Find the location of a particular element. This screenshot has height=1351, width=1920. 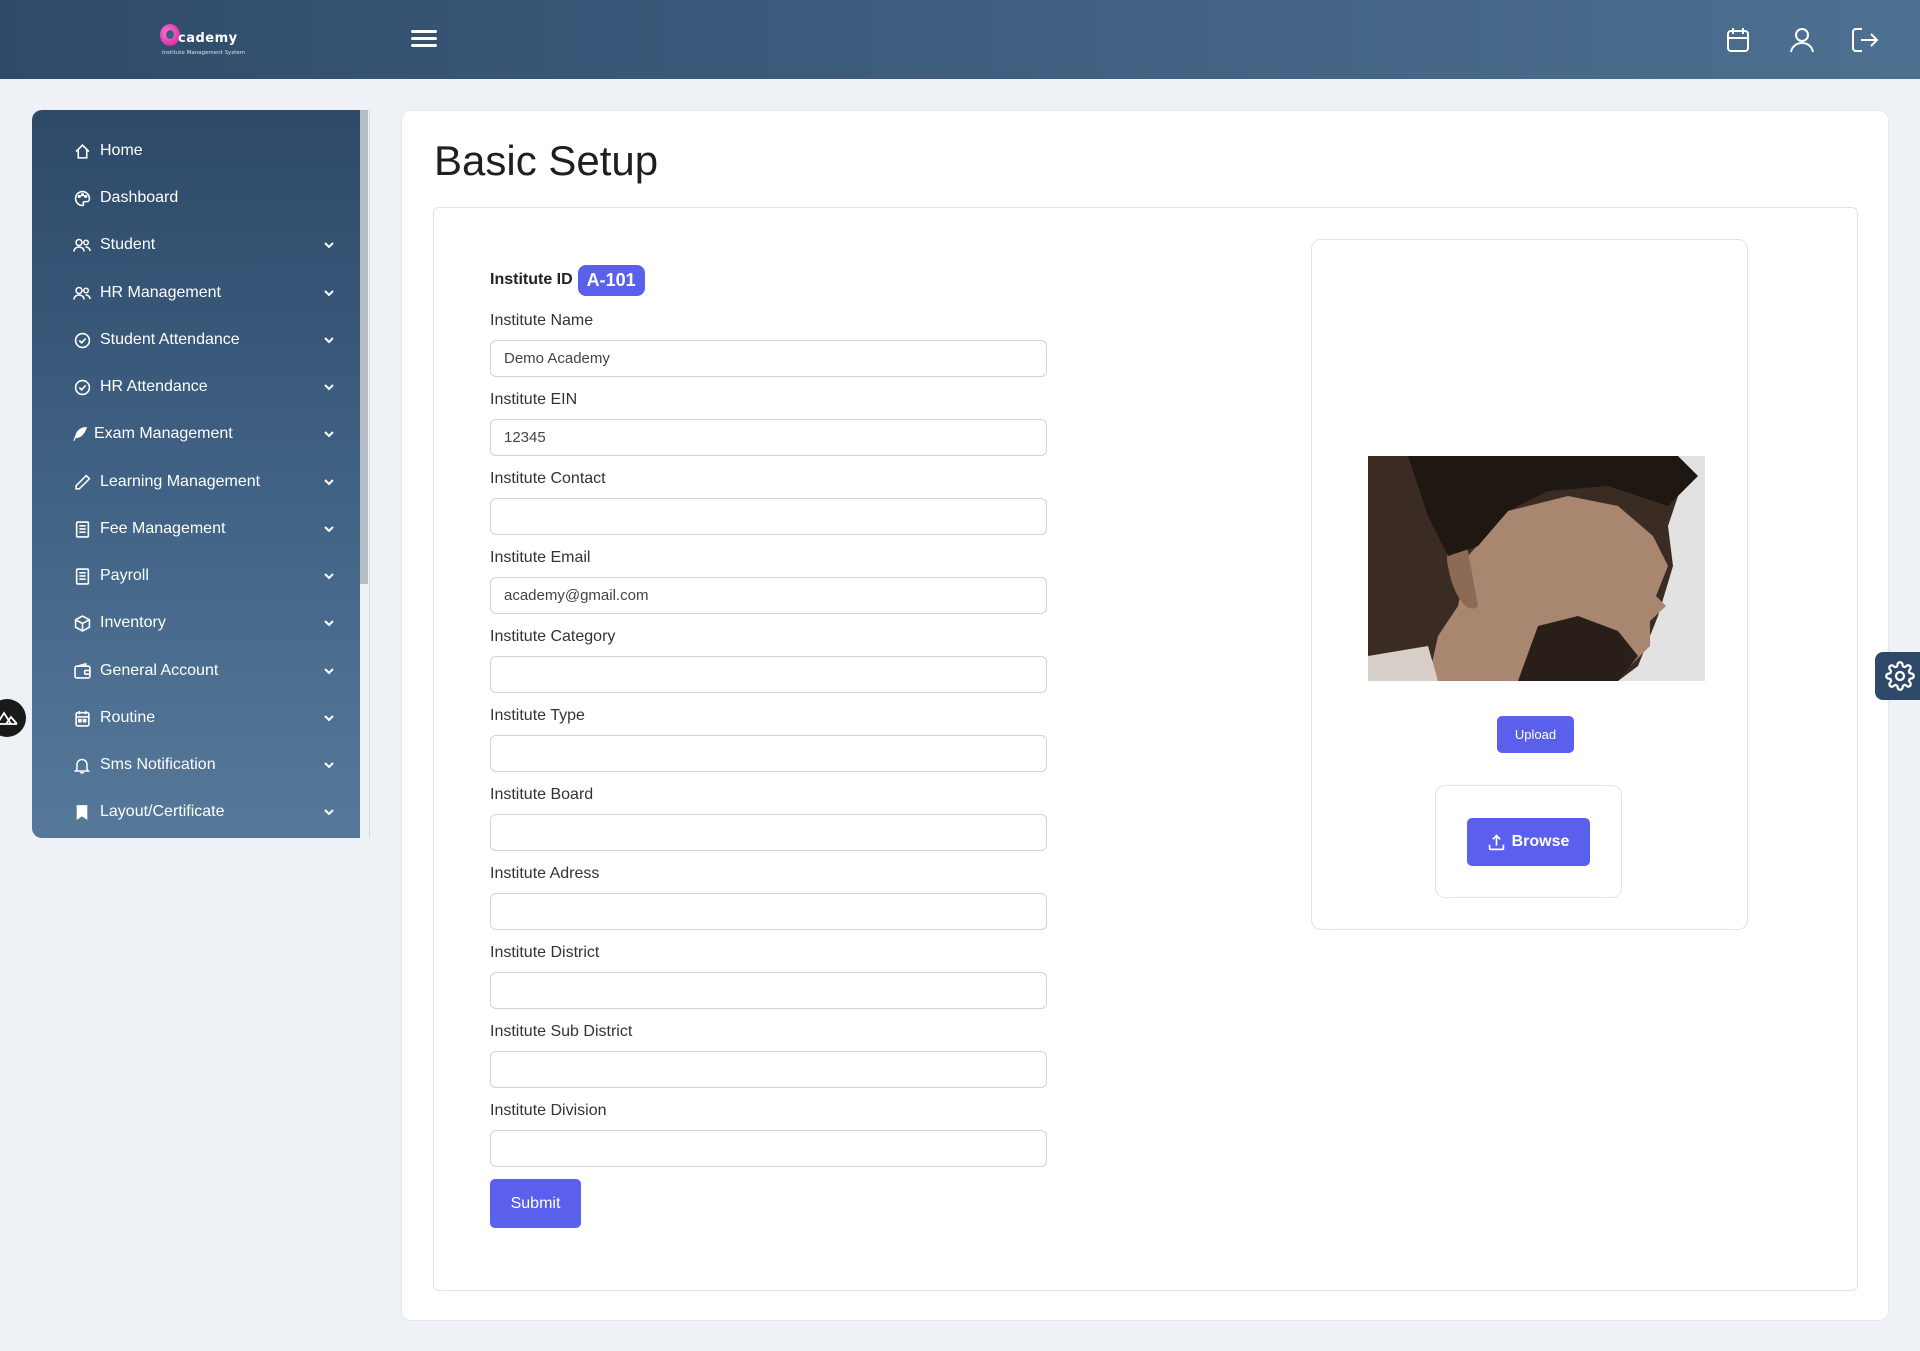

browse-button: Browse is located at coordinates (1528, 842).